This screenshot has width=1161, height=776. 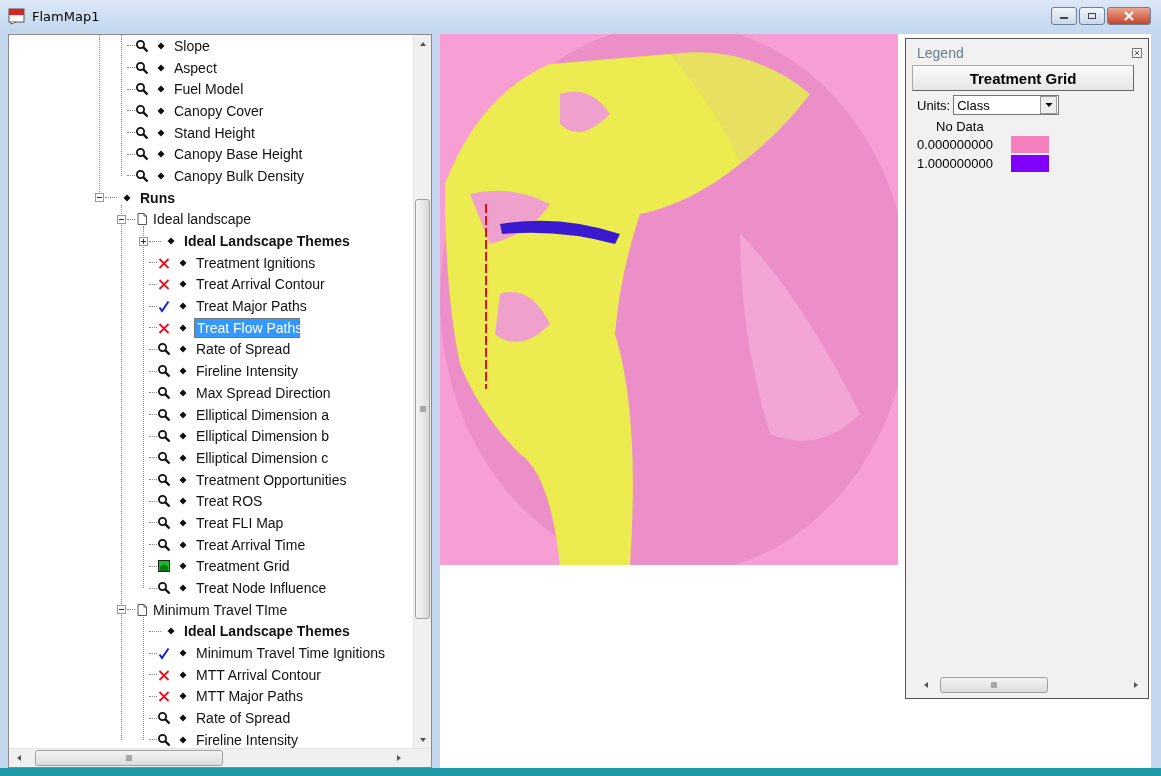 I want to click on tree-item: Elliptical Dimension c, so click(x=262, y=457).